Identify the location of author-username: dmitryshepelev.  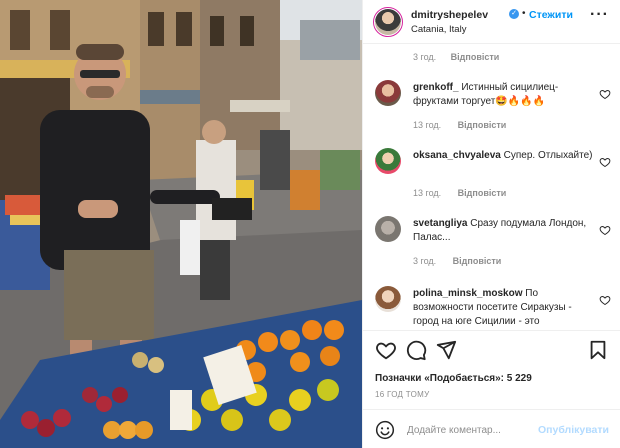
(449, 15).